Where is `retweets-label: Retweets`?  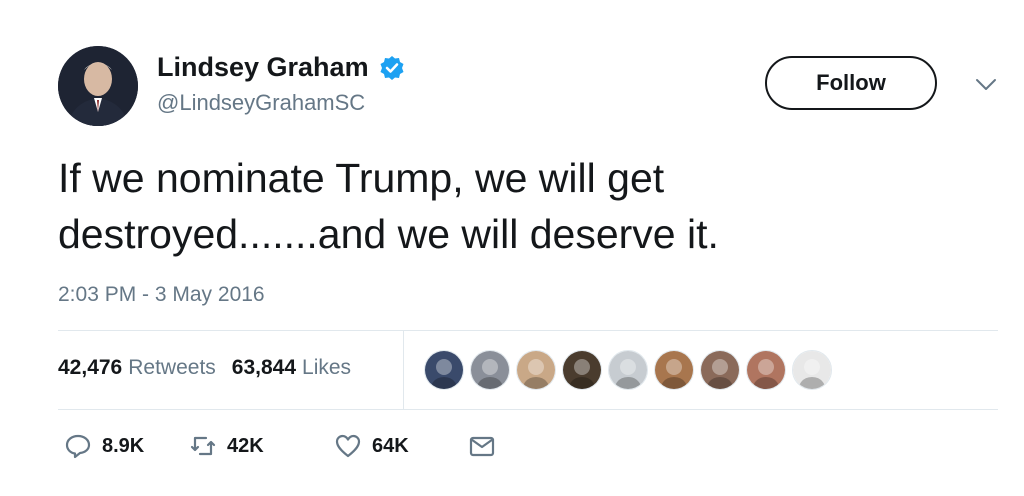 retweets-label: Retweets is located at coordinates (172, 367).